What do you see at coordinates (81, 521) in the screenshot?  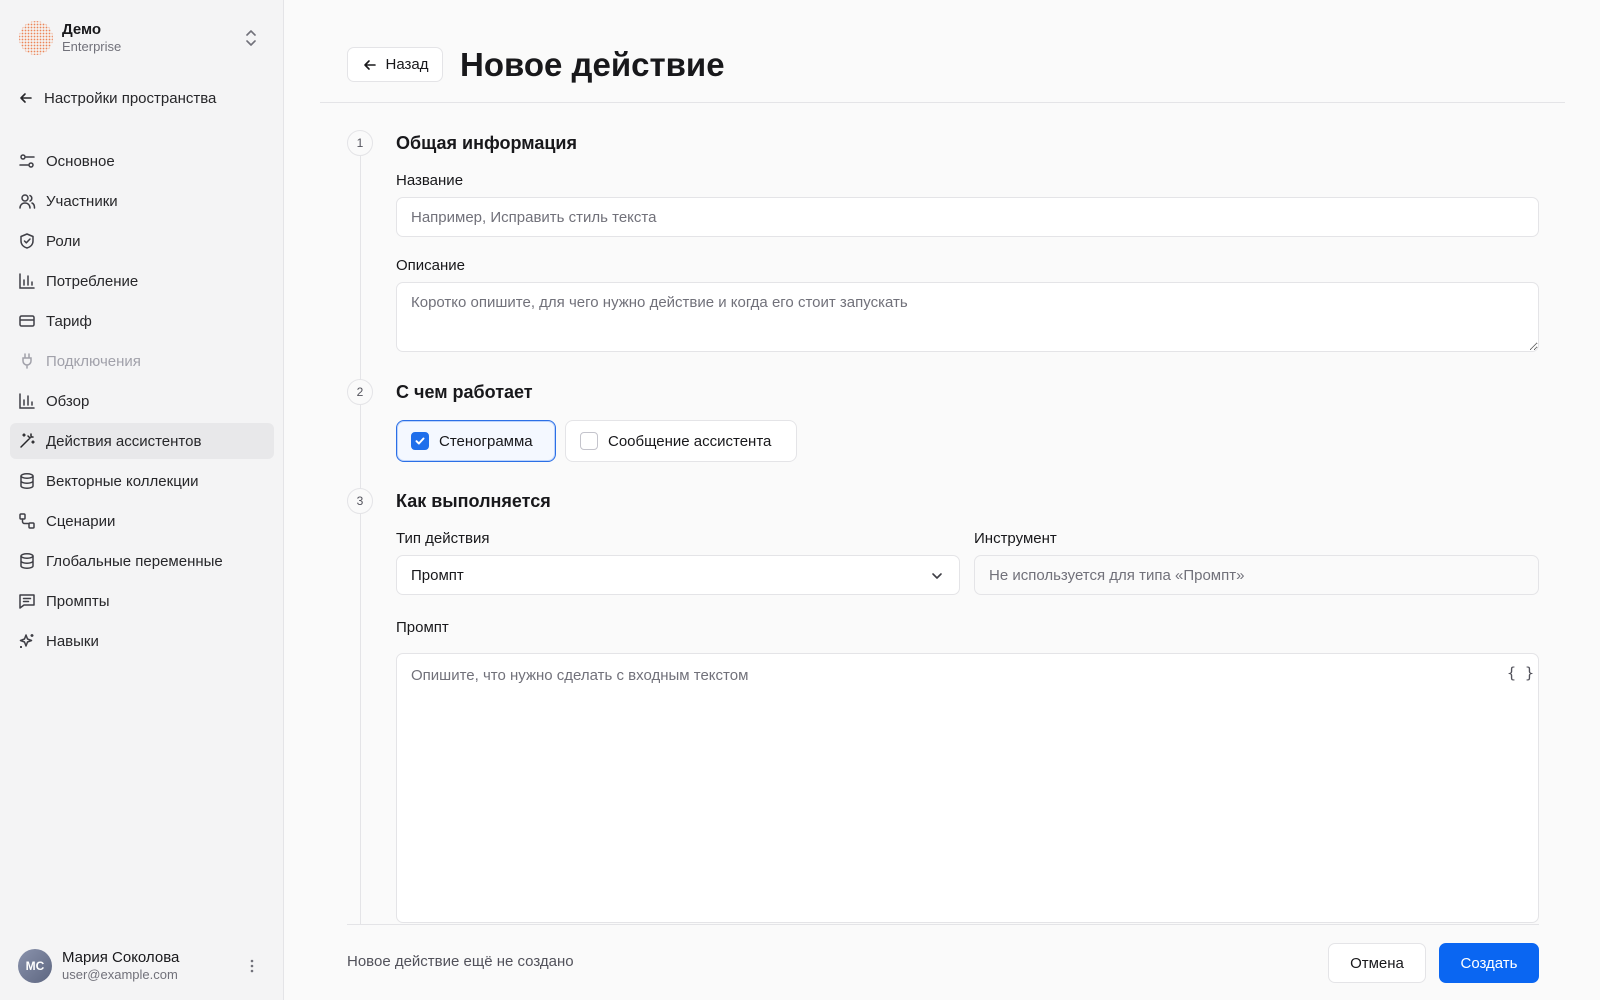 I see `sidebar-item-label: Сценарии` at bounding box center [81, 521].